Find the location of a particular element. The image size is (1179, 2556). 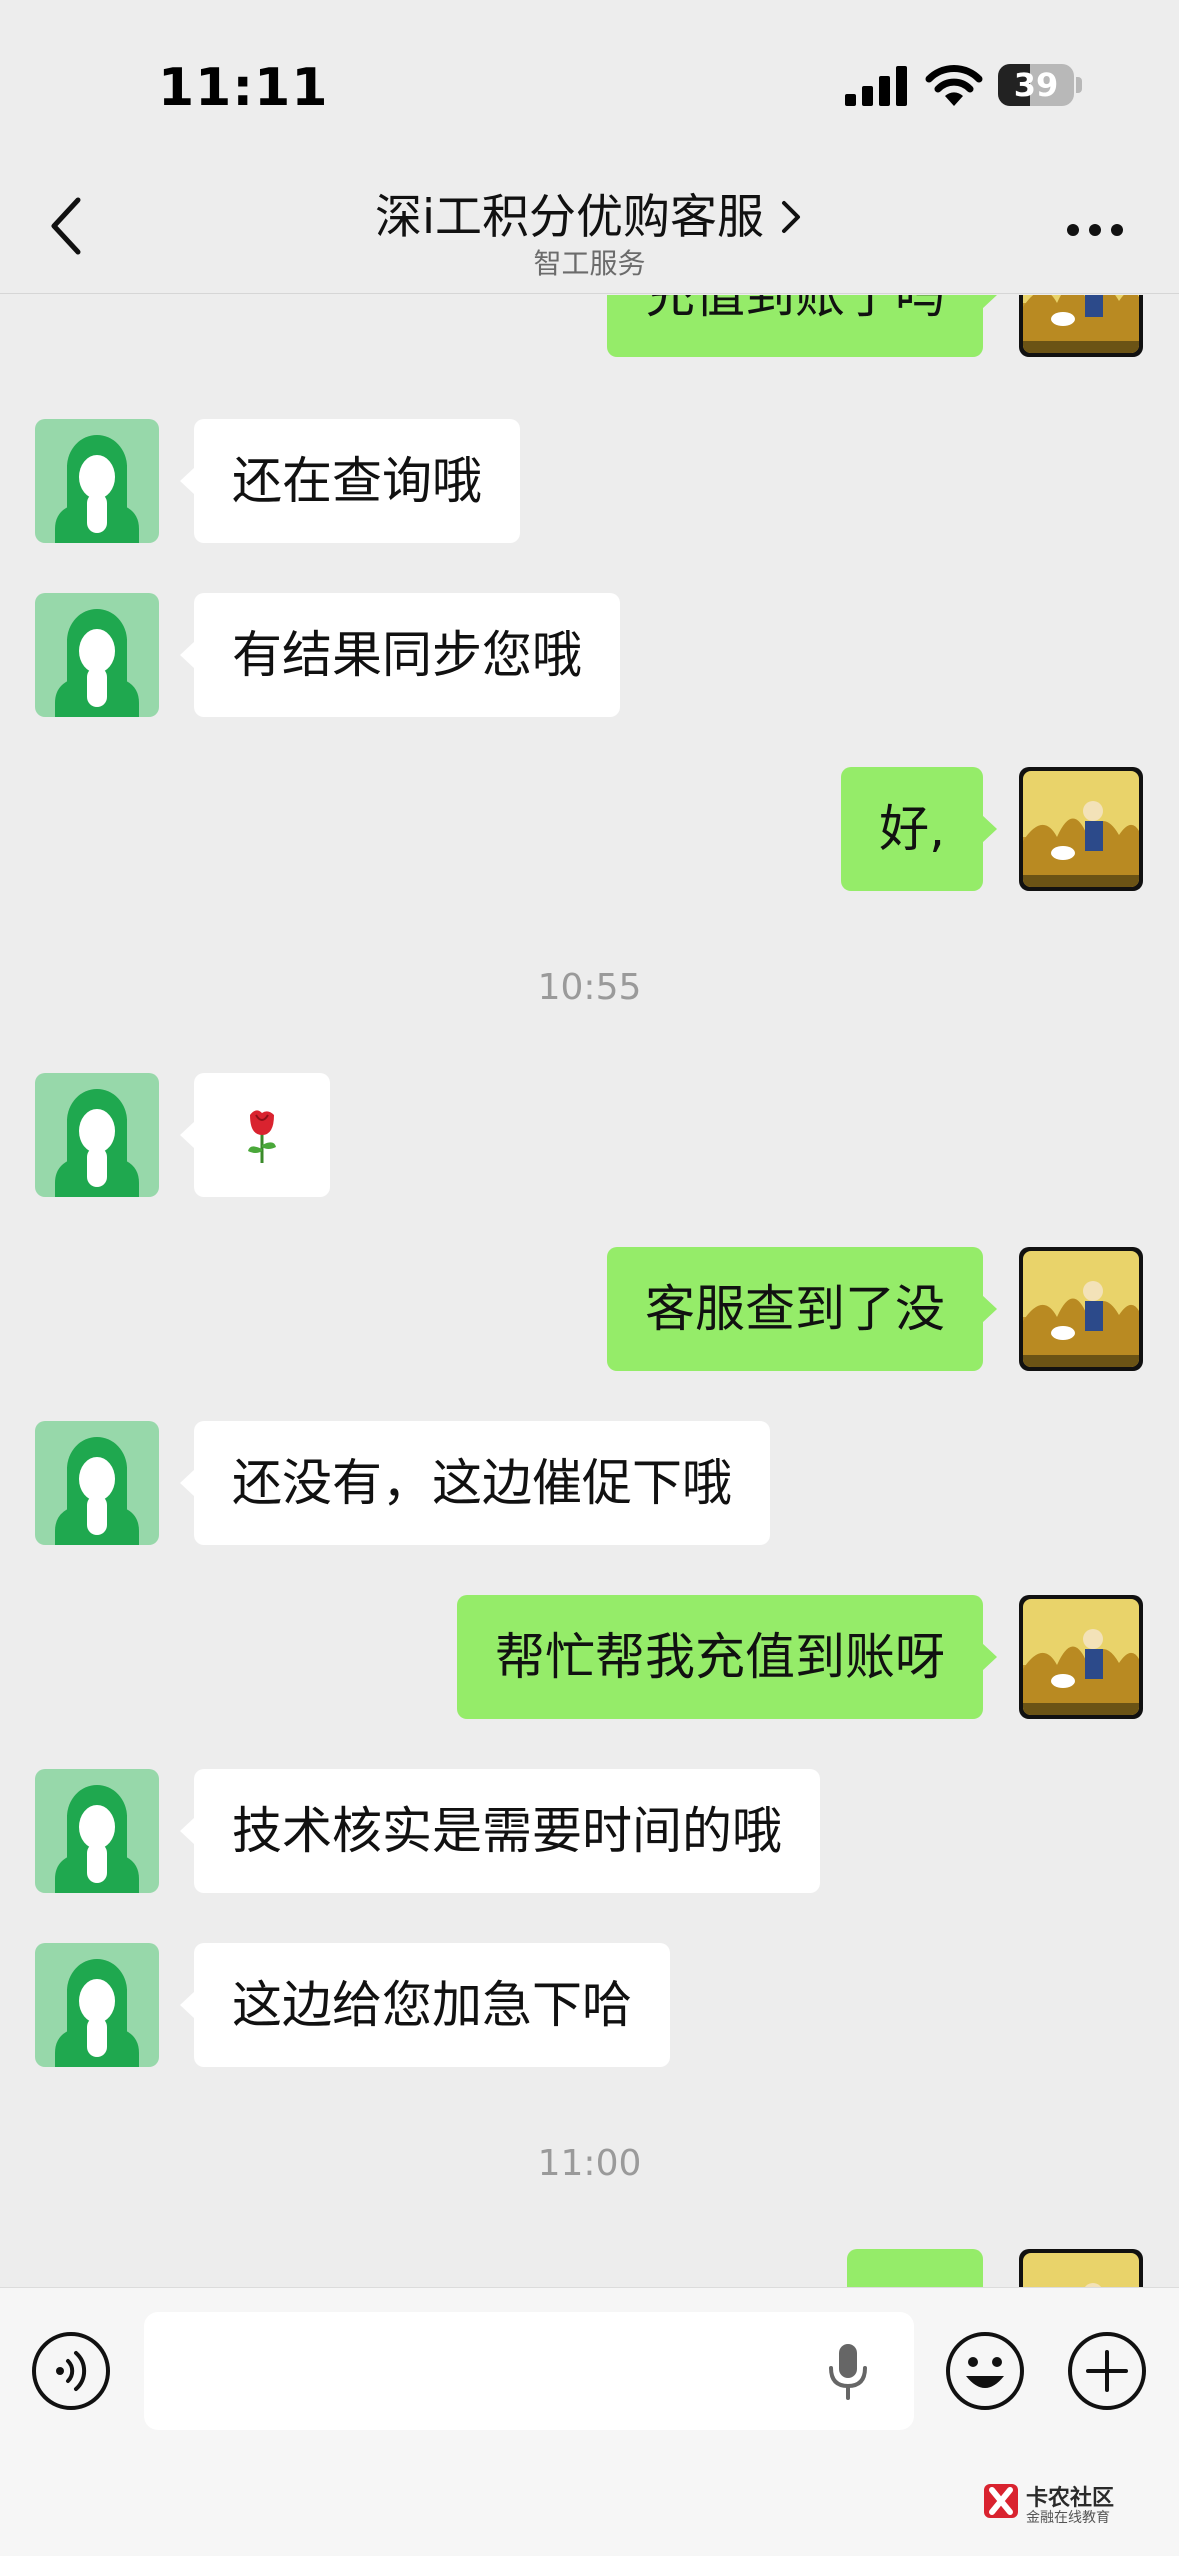

message-row: 充值到账了吗 is located at coordinates (589, 326).